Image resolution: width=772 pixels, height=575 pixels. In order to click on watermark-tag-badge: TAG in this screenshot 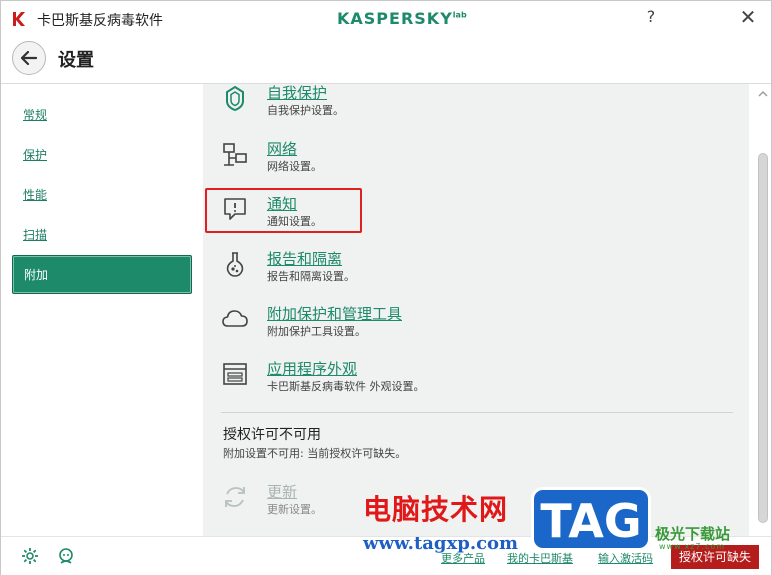, I will do `click(591, 519)`.